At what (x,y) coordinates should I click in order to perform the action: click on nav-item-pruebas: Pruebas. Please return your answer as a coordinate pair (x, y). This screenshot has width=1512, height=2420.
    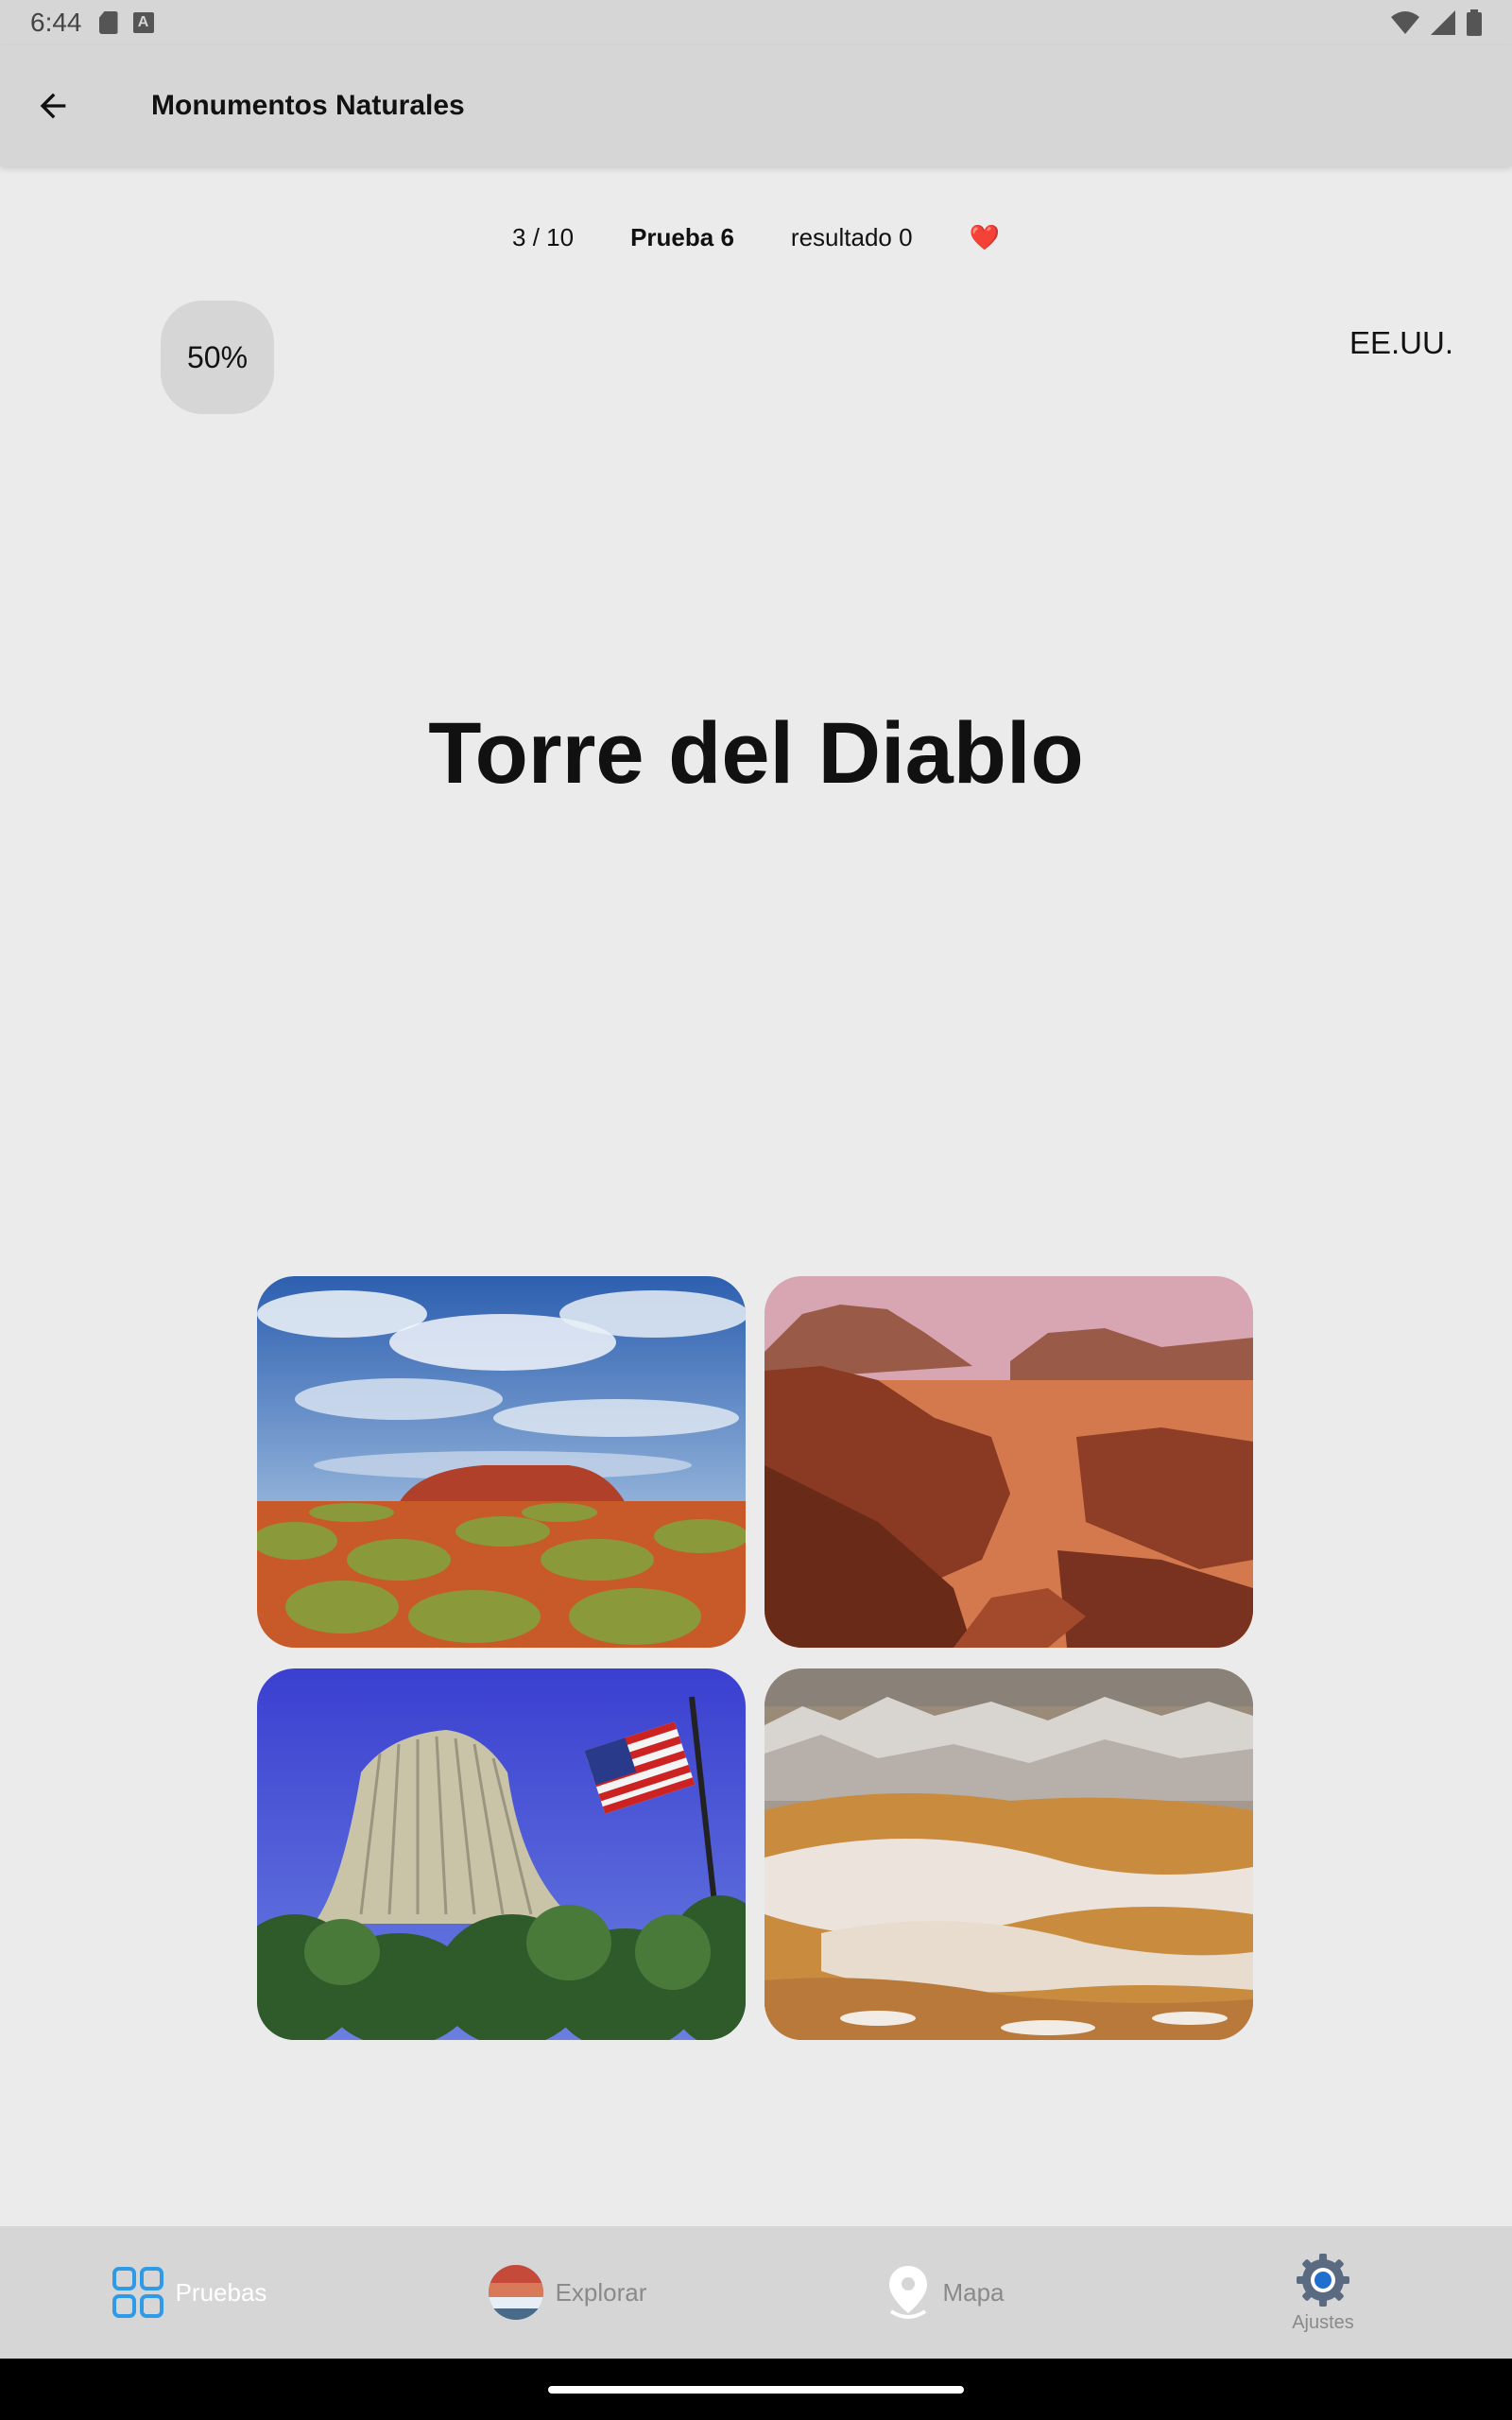
    Looking at the image, I should click on (189, 2292).